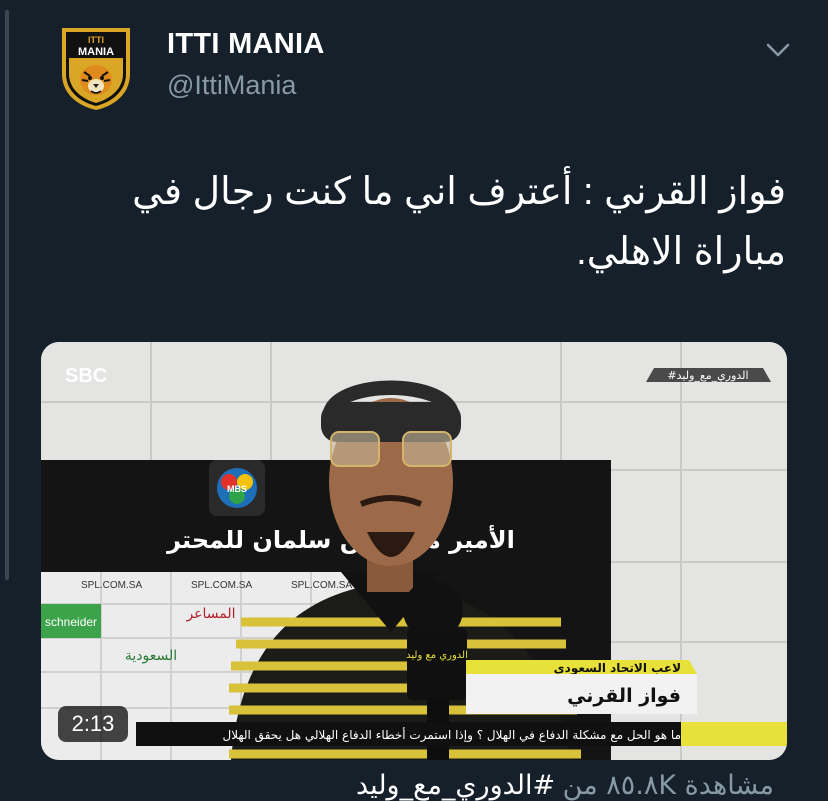  I want to click on hashtag-link: #الدوري_مع_وليد, so click(455, 785).